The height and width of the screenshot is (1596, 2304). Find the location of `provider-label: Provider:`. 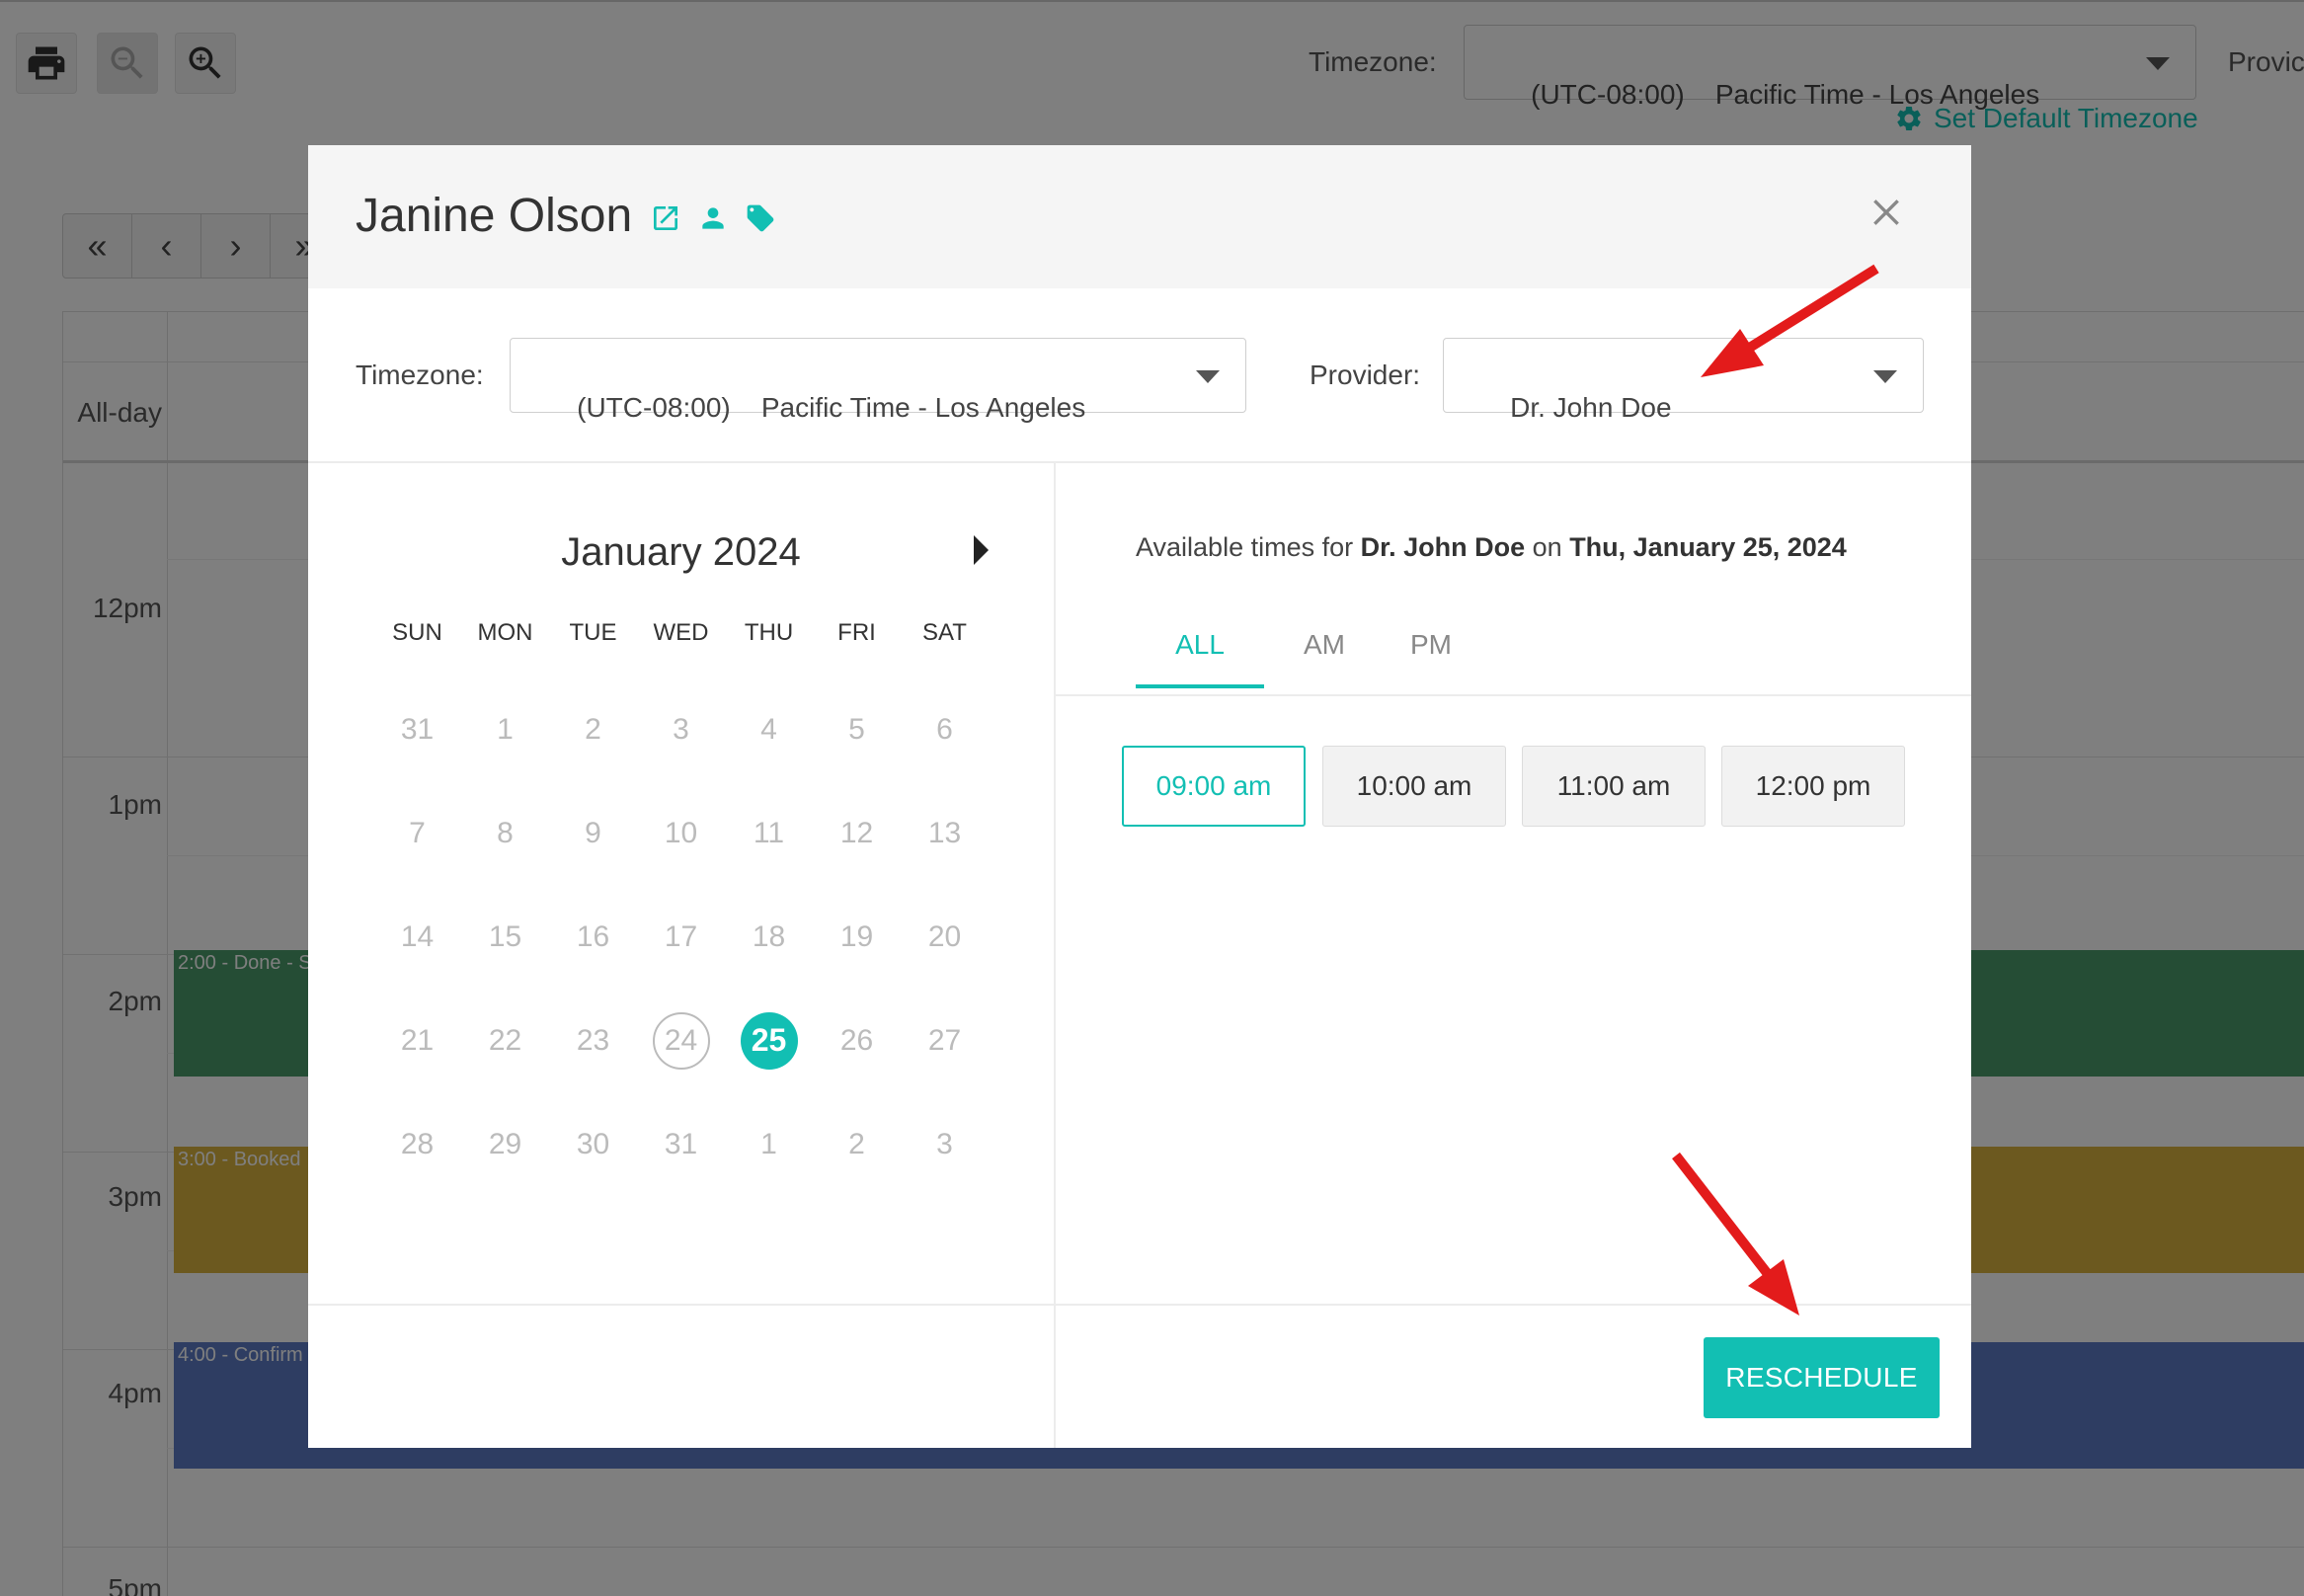

provider-label: Provider: is located at coordinates (1365, 374).